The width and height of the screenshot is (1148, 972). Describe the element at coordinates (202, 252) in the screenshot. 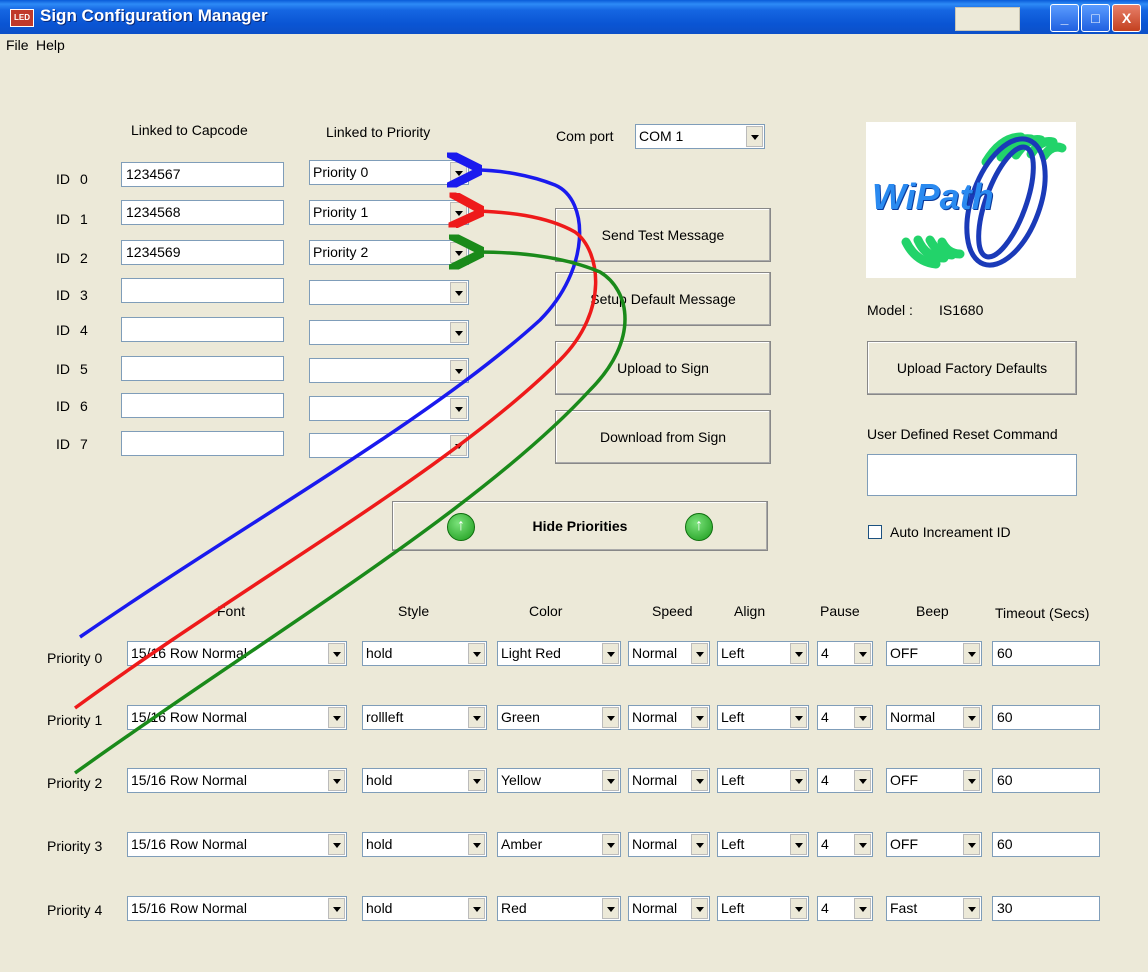

I see `capcode-input: 1234569` at that location.